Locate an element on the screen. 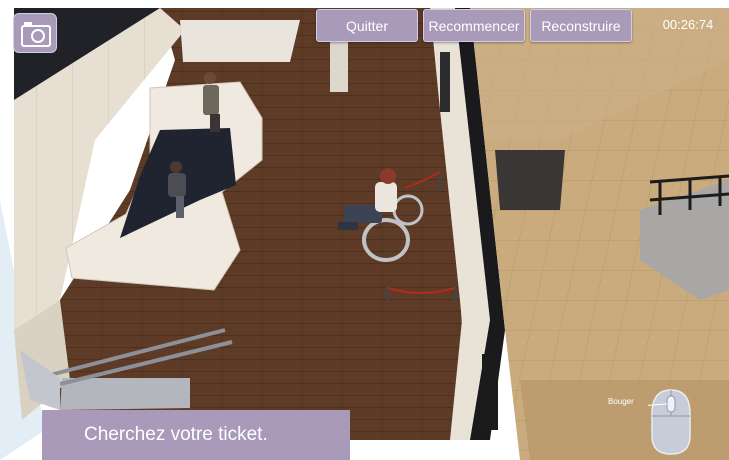  camera-button is located at coordinates (35, 33).